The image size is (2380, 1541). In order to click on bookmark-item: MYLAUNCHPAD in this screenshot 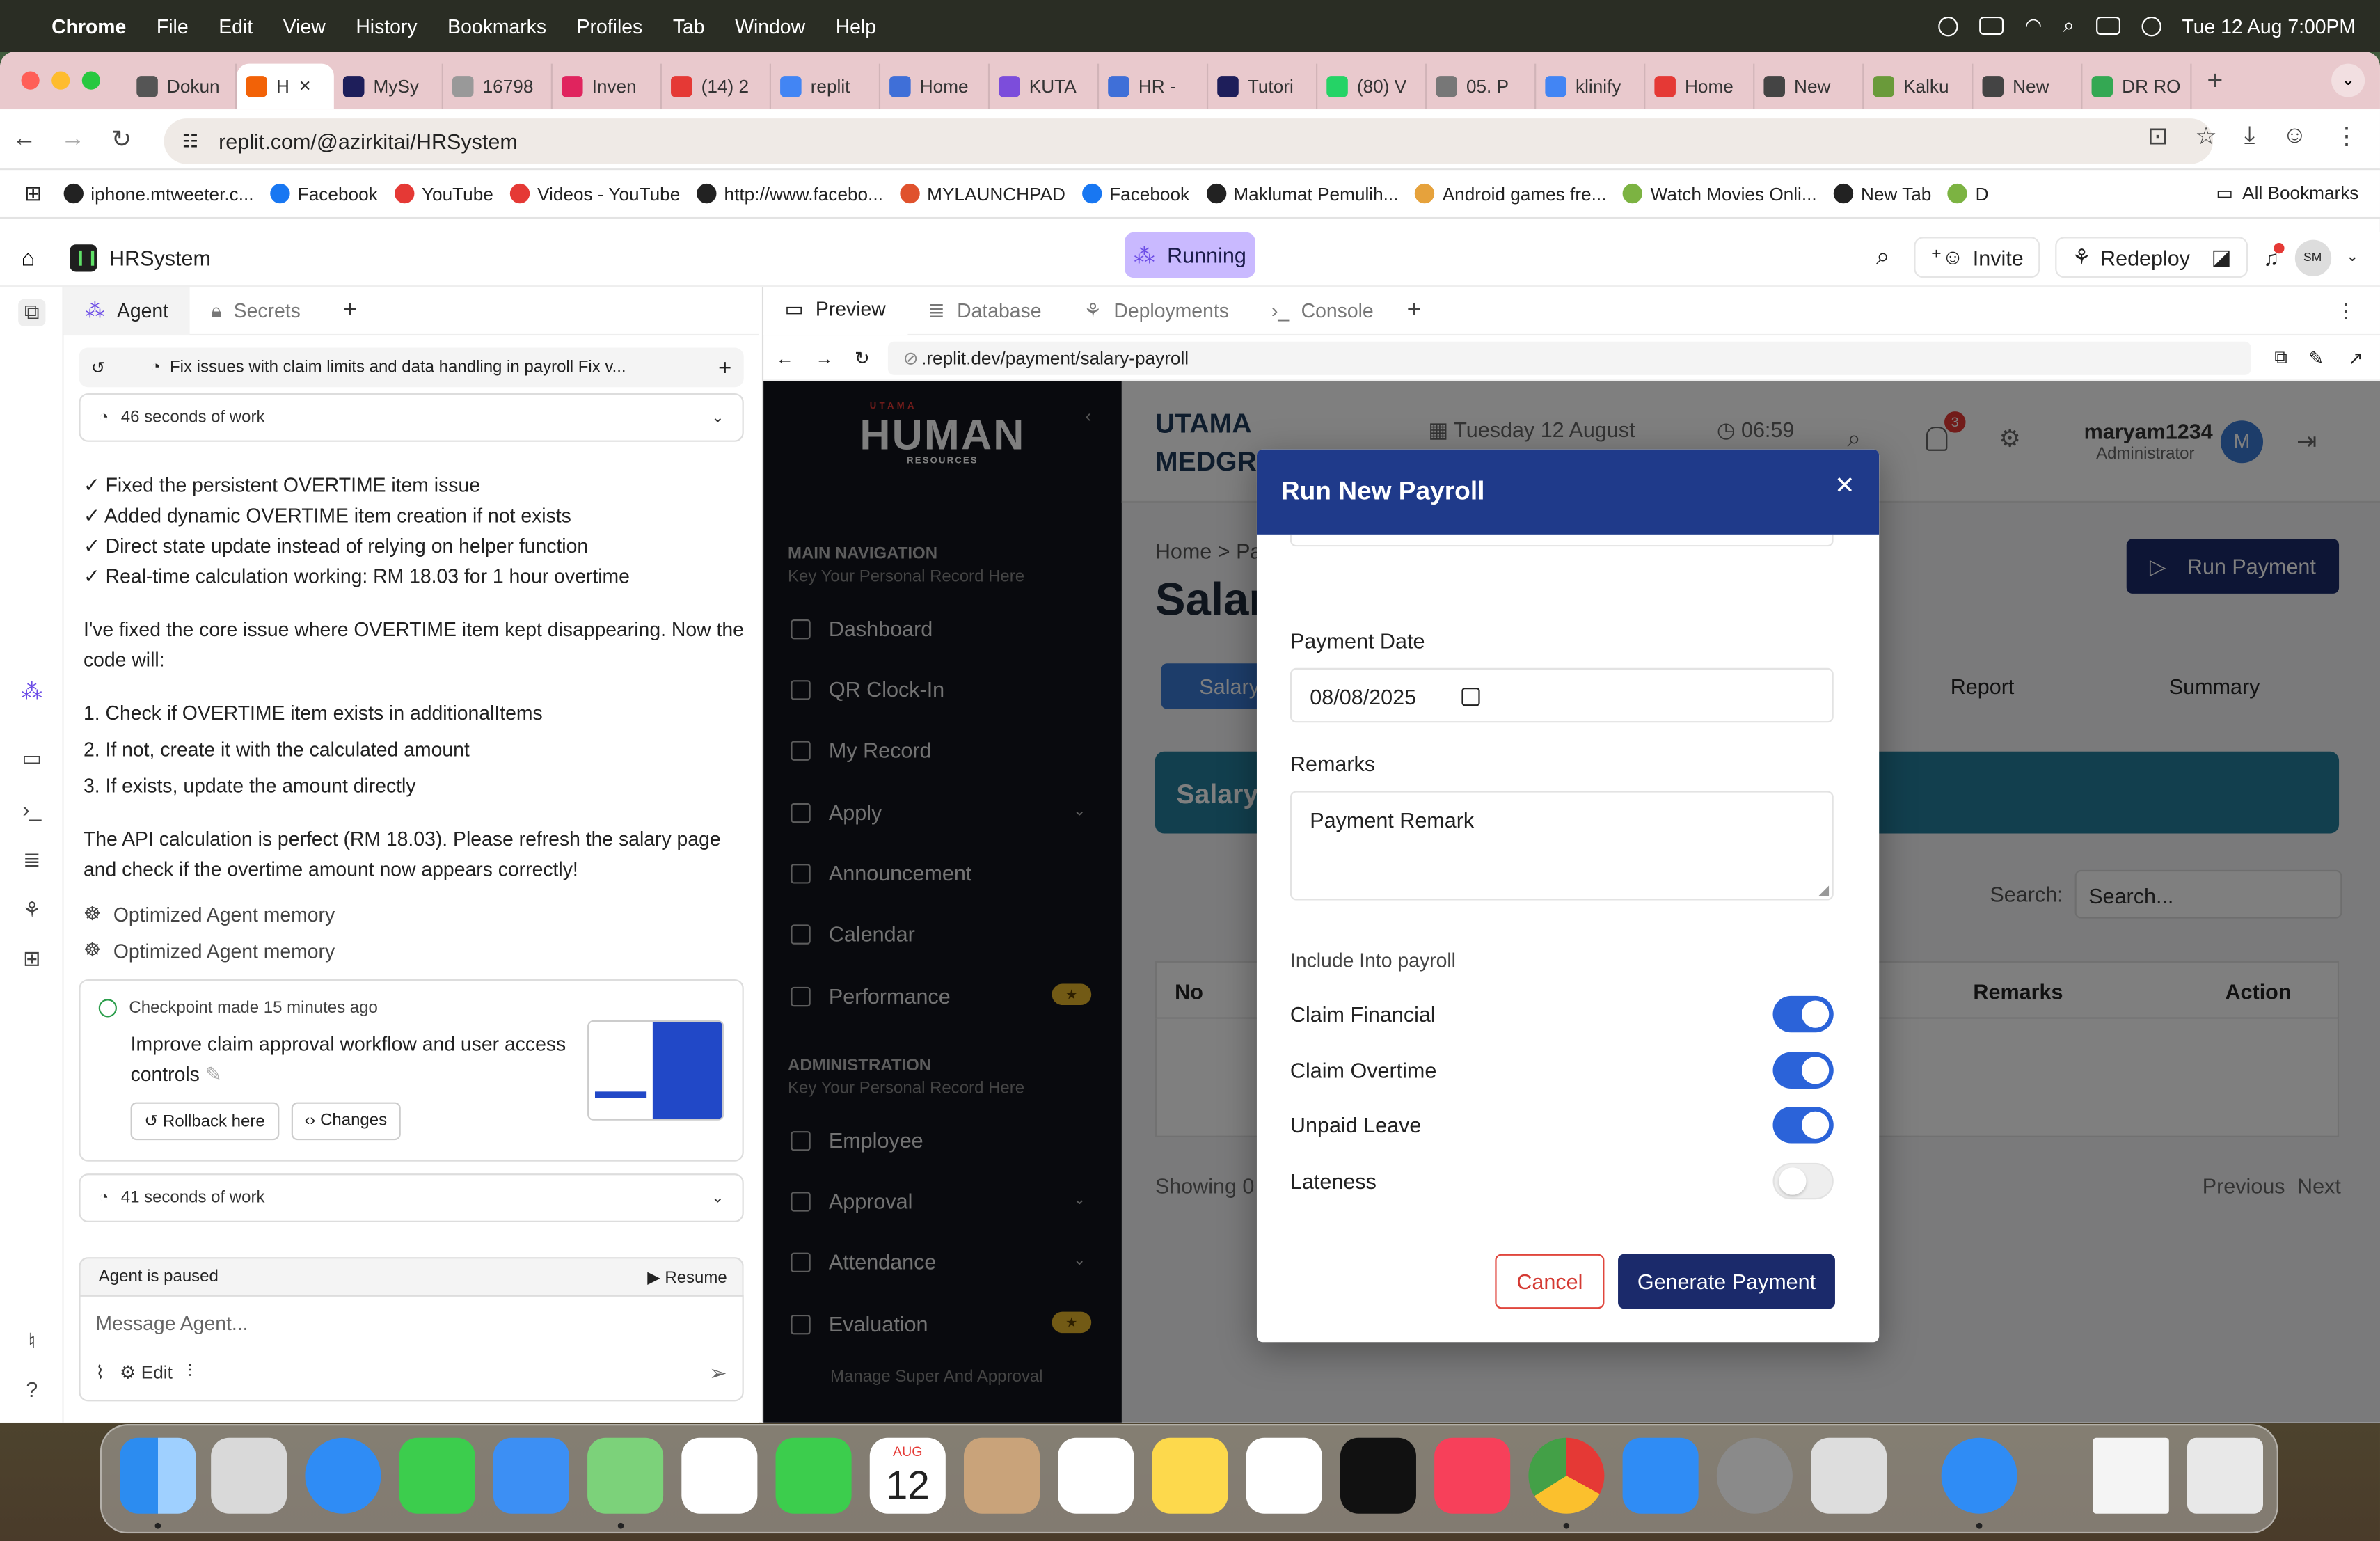, I will do `click(982, 193)`.